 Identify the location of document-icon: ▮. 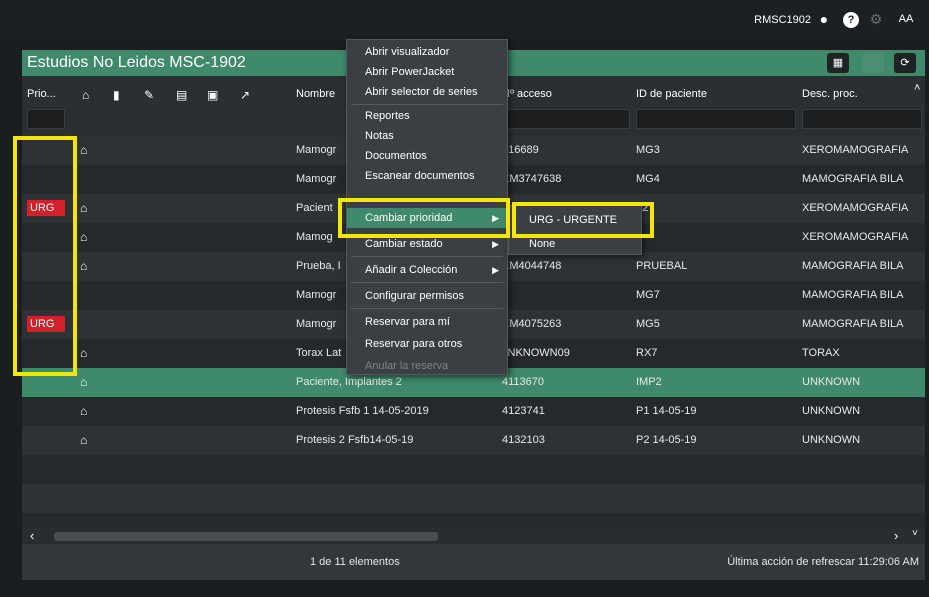
(116, 95).